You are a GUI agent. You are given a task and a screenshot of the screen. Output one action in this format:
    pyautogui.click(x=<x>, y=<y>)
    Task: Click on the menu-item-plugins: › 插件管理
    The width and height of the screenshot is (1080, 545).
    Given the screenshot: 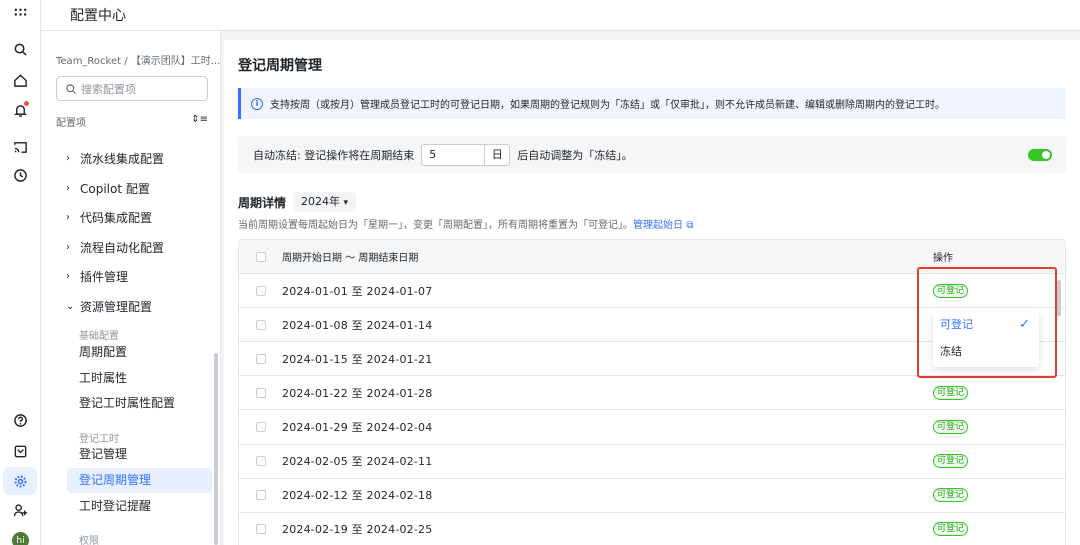 What is the action you would take?
    pyautogui.click(x=132, y=277)
    